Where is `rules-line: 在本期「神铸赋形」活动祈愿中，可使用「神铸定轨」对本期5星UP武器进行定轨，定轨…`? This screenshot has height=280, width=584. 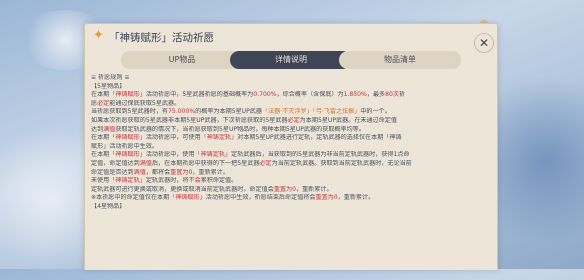 rules-line: 在本期「神铸赋形」活动祈愿中，可使用「神铸定轨」对本期5星UP武器进行定轨，定轨… is located at coordinates (246, 138).